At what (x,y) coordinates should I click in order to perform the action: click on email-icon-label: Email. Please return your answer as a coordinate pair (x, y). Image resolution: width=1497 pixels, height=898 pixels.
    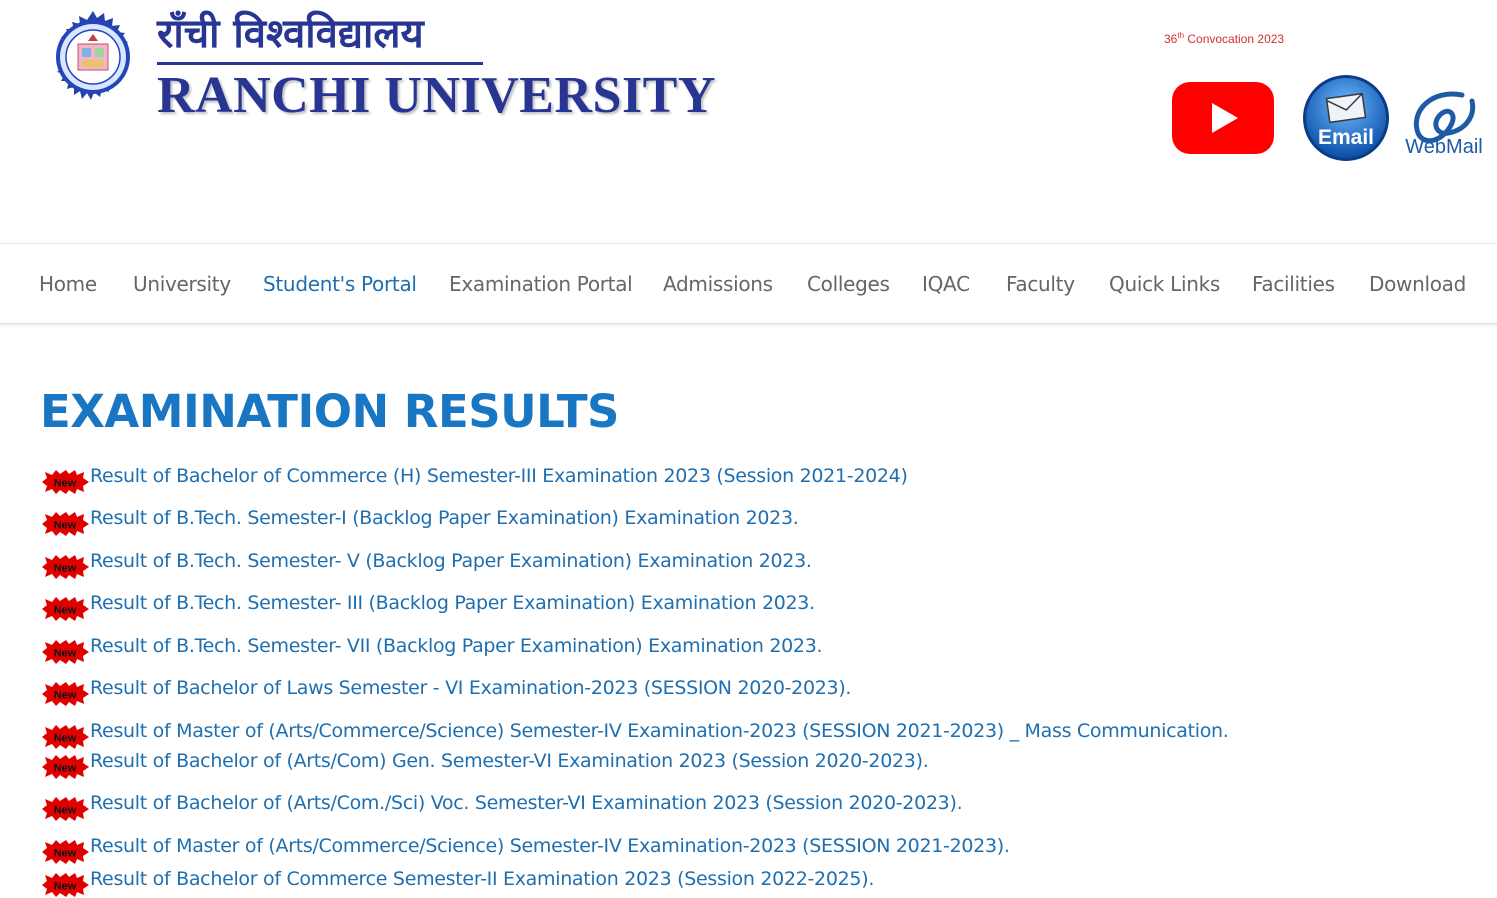
    Looking at the image, I should click on (1346, 137).